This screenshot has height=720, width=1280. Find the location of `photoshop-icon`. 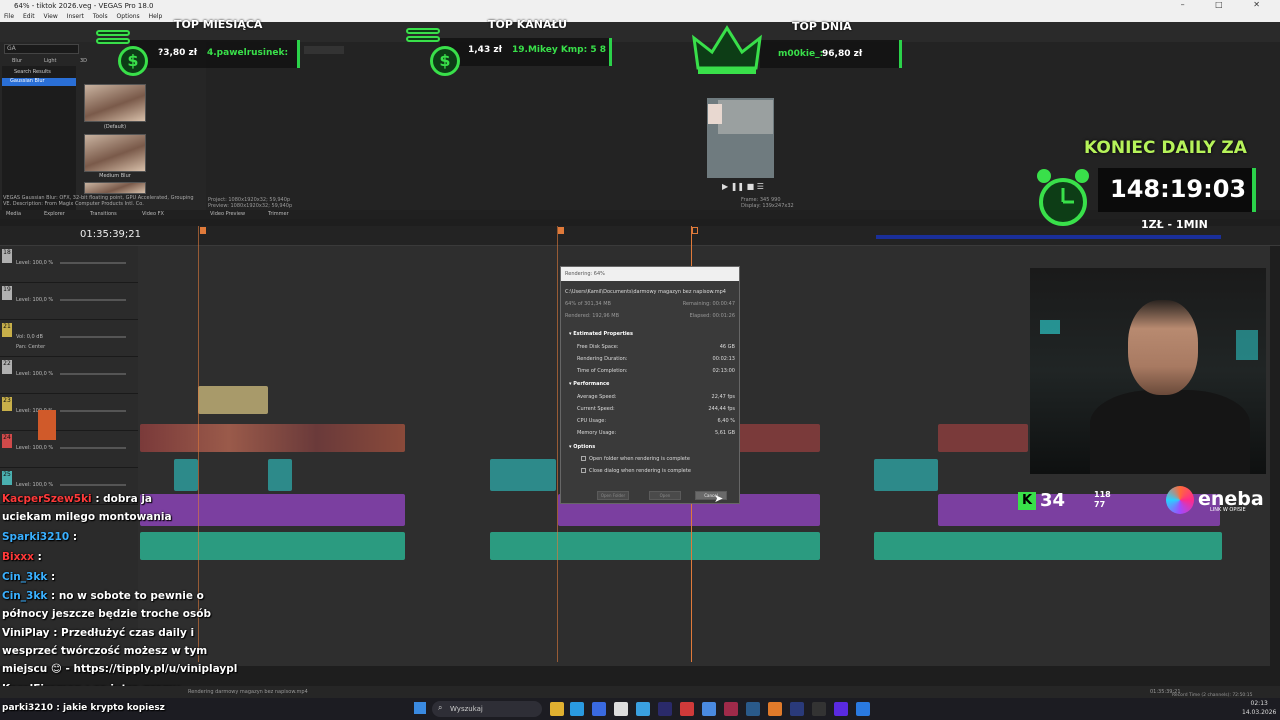

photoshop-icon is located at coordinates (797, 709).